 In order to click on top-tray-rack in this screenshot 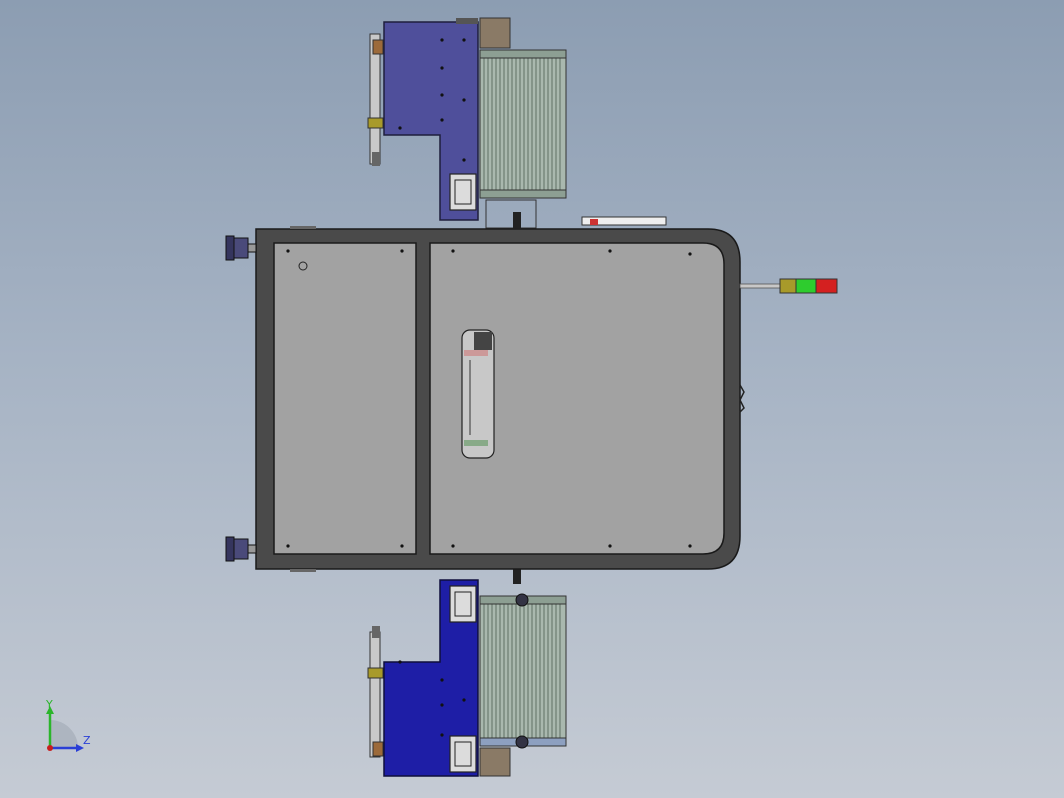, I will do `click(523, 123)`.